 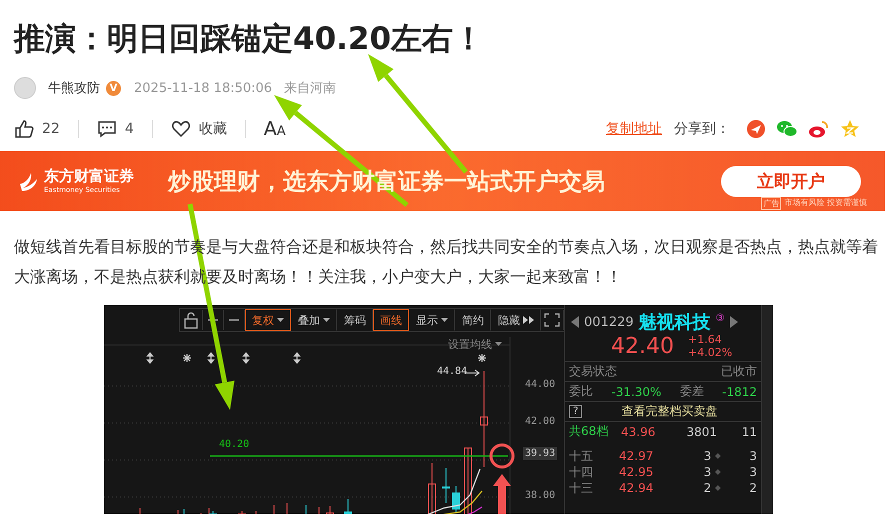 I want to click on author-name: 牛熊攻防, so click(x=74, y=88).